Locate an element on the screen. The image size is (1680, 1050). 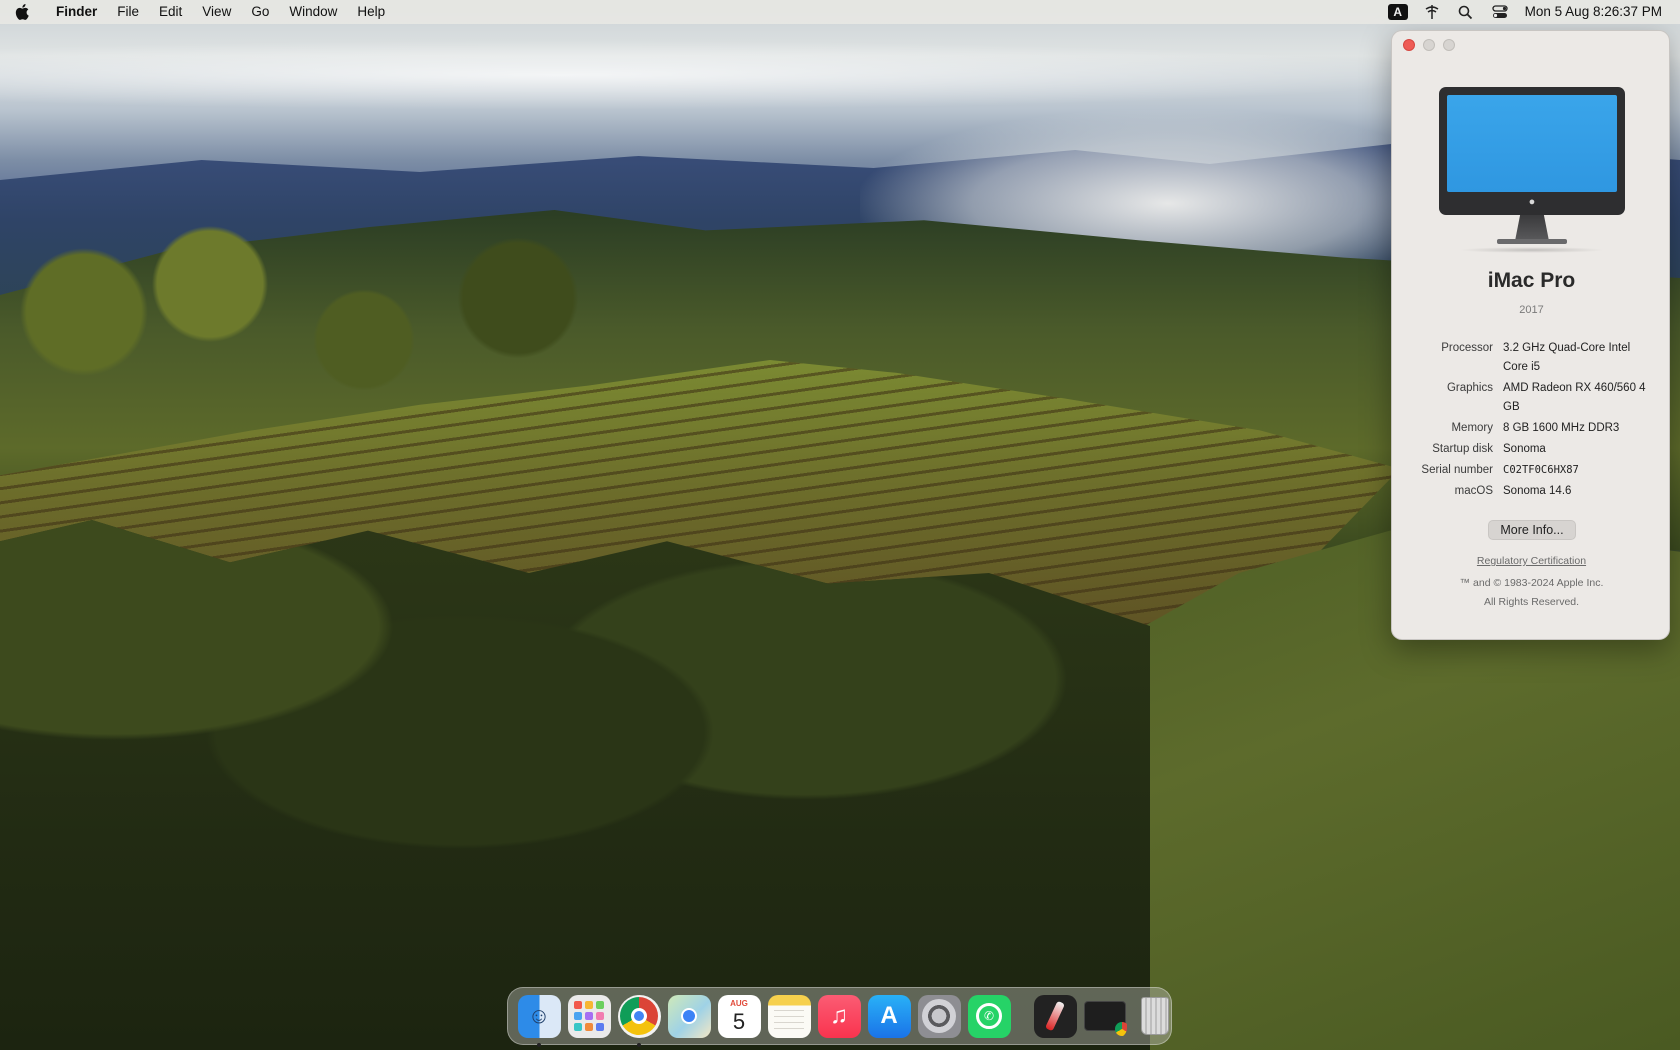
spec-label: Startup disk is located at coordinates (1462, 449).